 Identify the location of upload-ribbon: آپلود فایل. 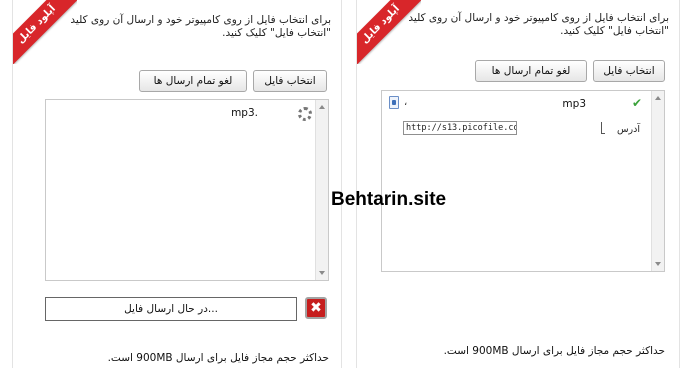
(45, 32).